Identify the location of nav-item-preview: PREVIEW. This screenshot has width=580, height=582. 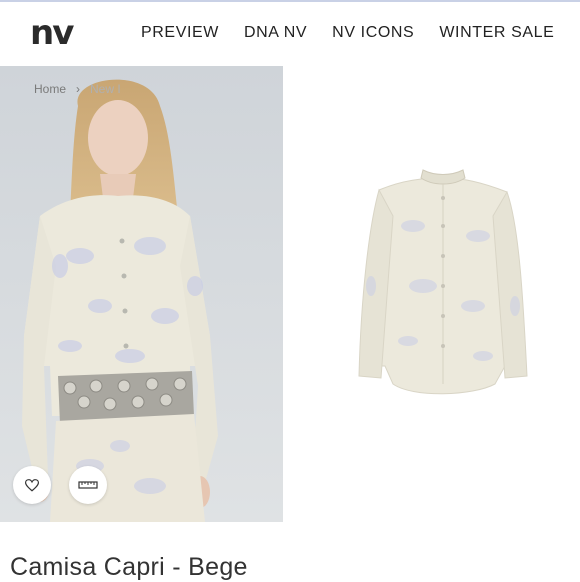
(180, 33).